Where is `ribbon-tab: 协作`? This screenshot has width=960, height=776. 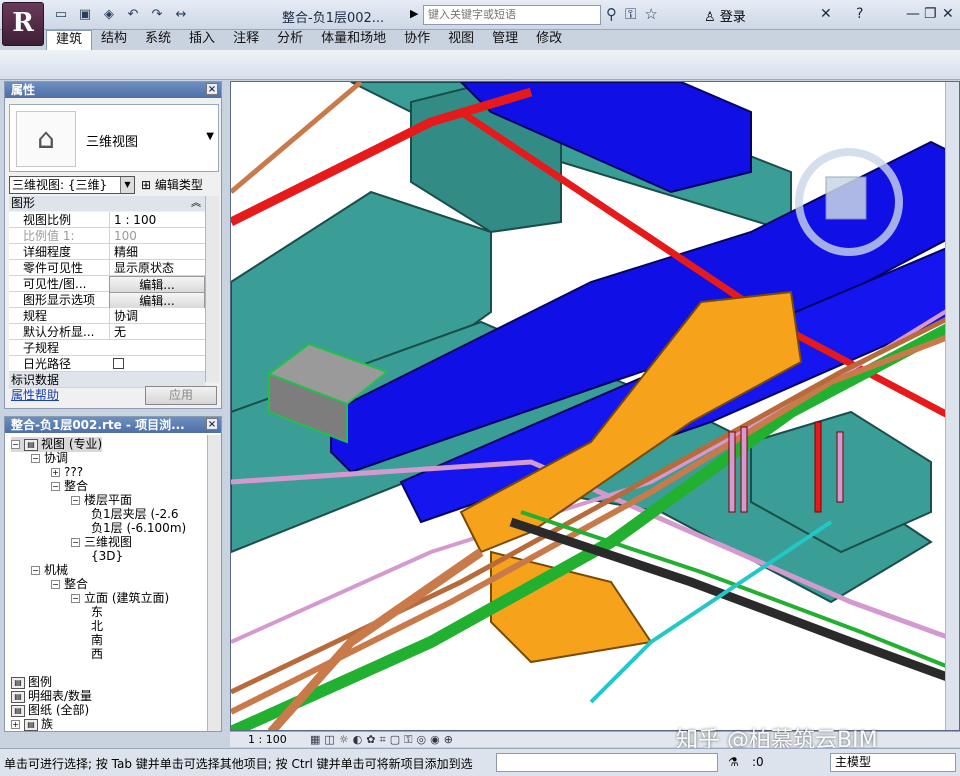
ribbon-tab: 协作 is located at coordinates (417, 40).